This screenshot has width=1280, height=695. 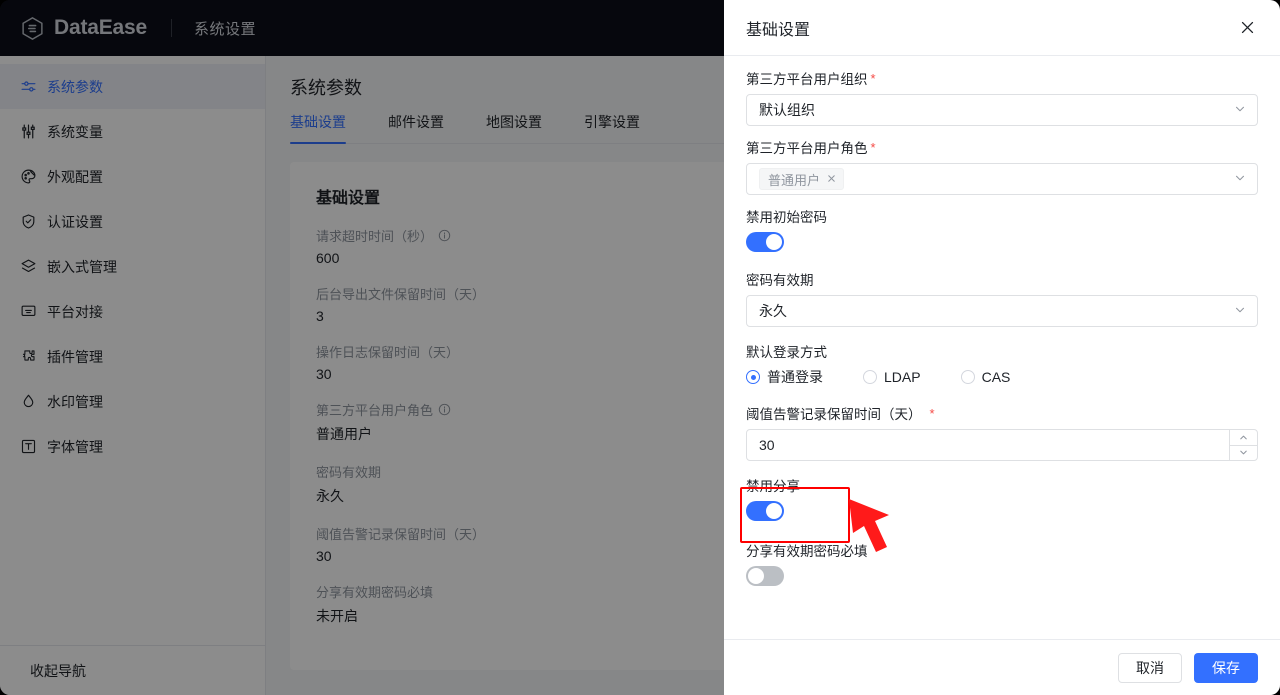 What do you see at coordinates (794, 180) in the screenshot?
I see `role-tag-label: 普通用户` at bounding box center [794, 180].